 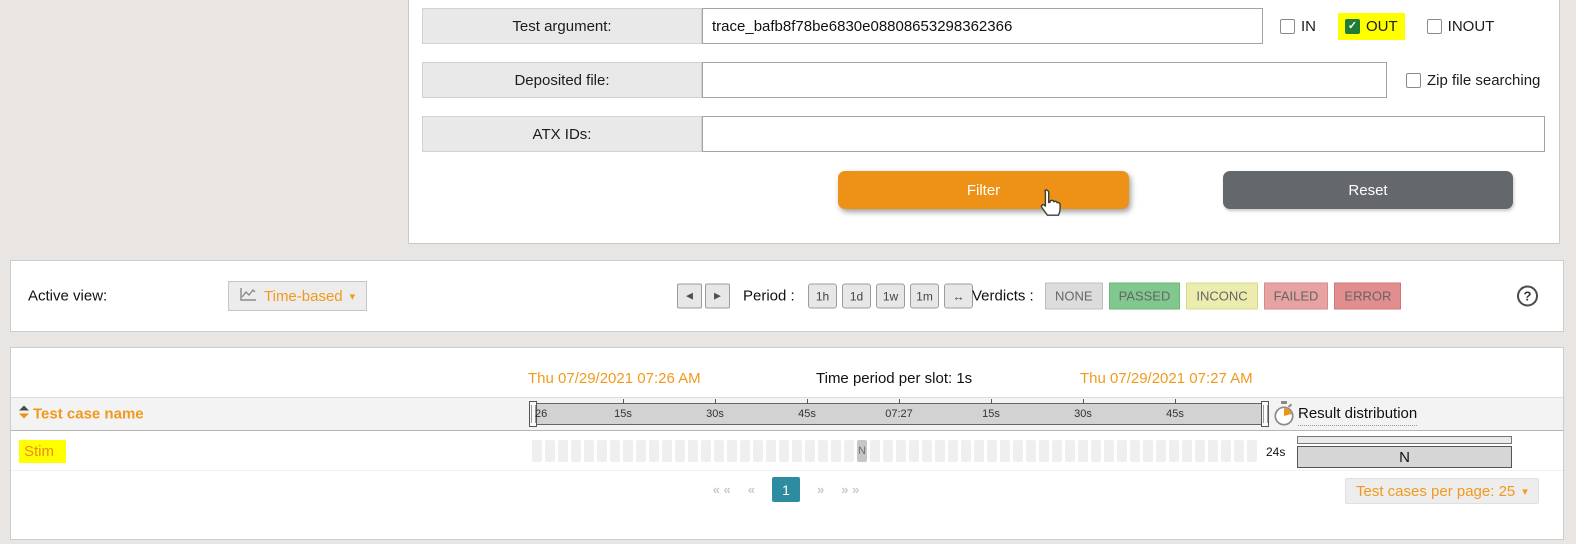 I want to click on verdict-badge-failed: FAILED, so click(x=1296, y=296).